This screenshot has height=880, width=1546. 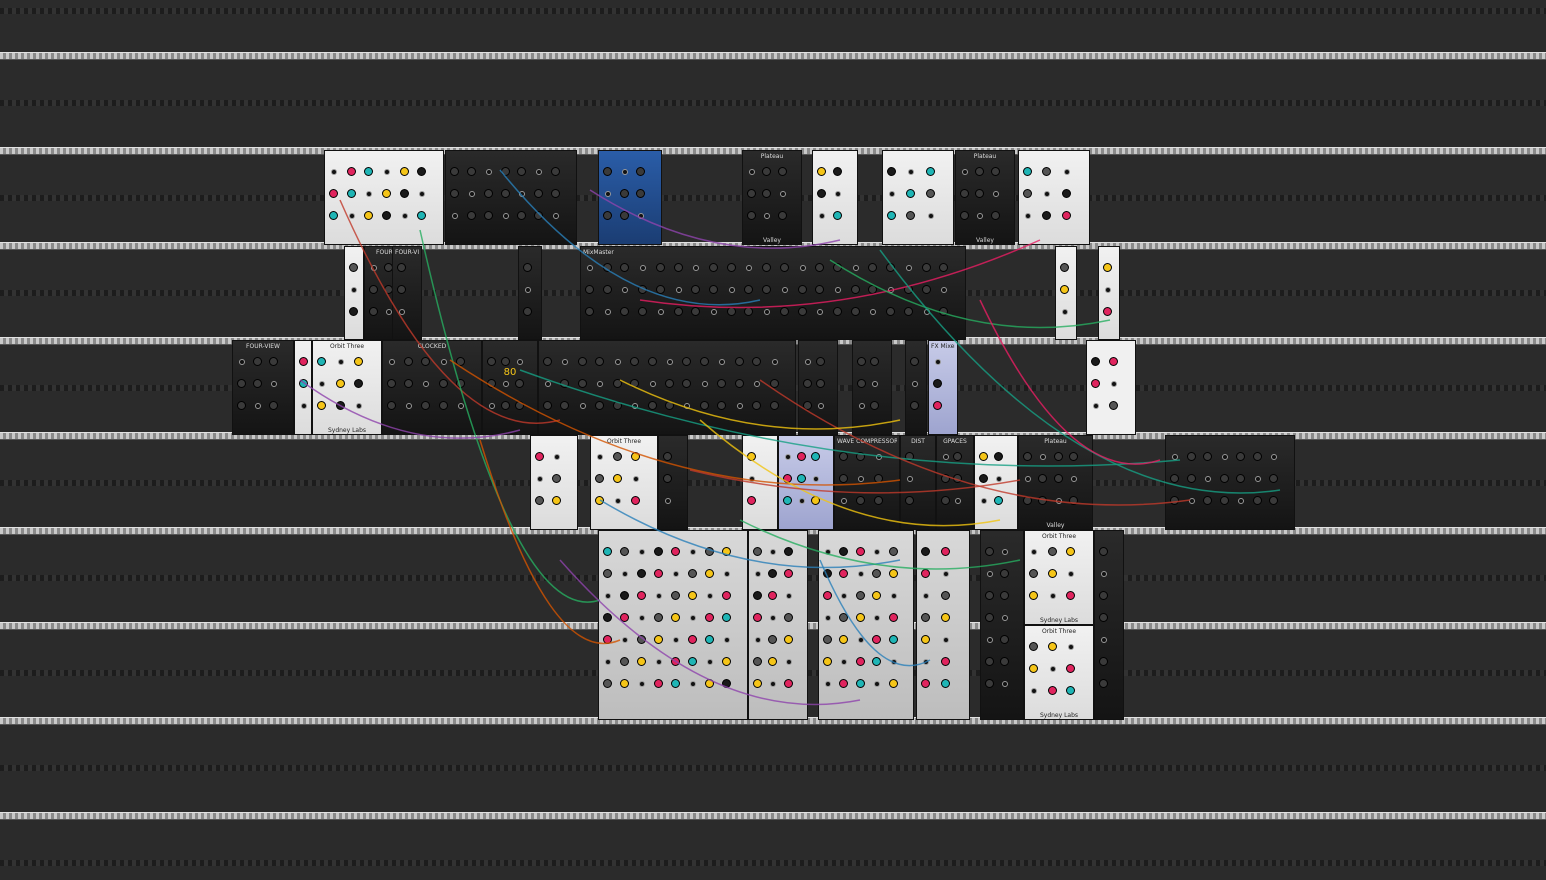 What do you see at coordinates (263, 387) in the screenshot?
I see `four-view-module-3: FOUR-VIEW` at bounding box center [263, 387].